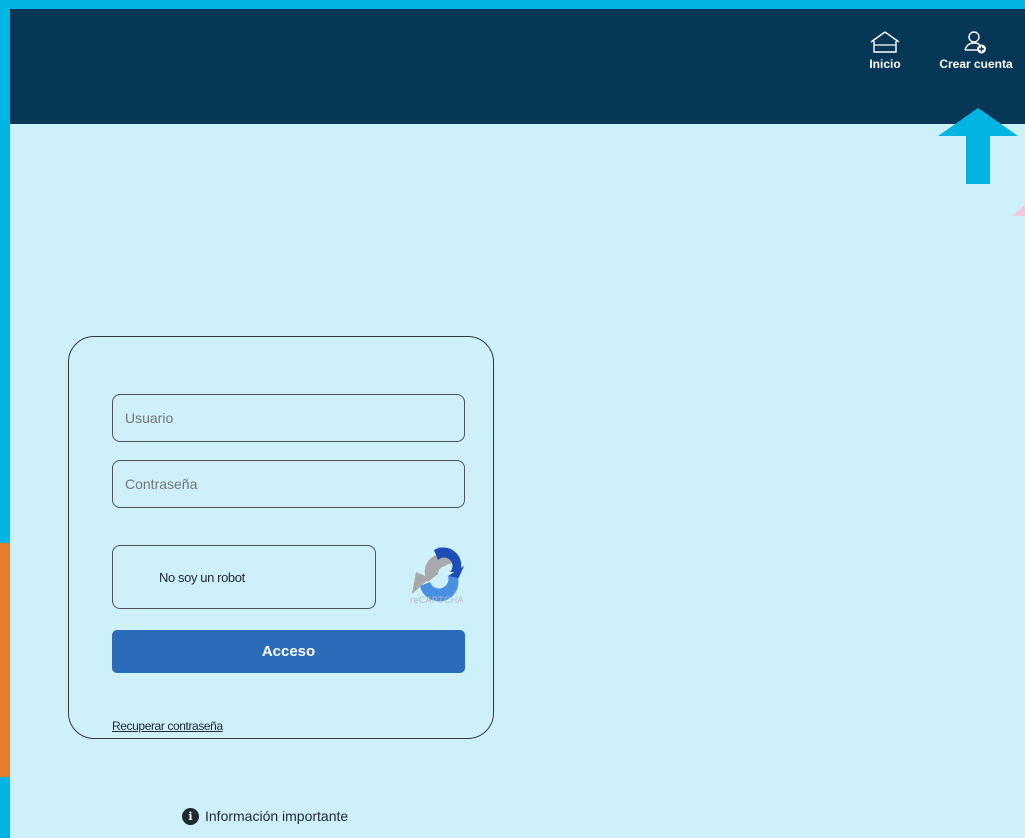 The height and width of the screenshot is (838, 1025). What do you see at coordinates (288, 484) in the screenshot?
I see `password-input` at bounding box center [288, 484].